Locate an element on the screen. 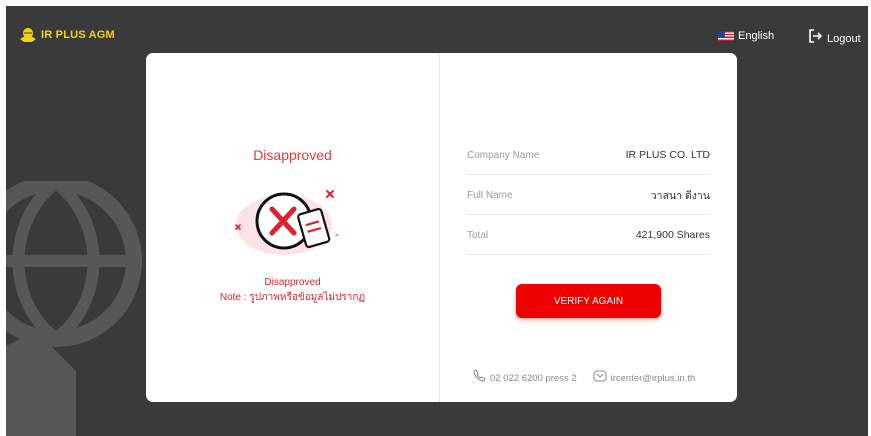 This screenshot has width=871, height=436. status-label: Disapproved is located at coordinates (292, 282).